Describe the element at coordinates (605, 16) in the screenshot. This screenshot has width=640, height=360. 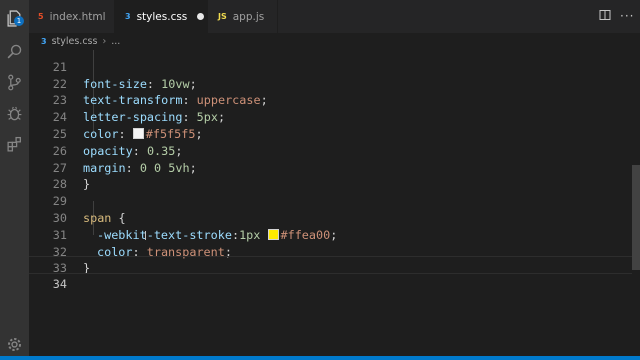
I see `split-editor-icon` at that location.